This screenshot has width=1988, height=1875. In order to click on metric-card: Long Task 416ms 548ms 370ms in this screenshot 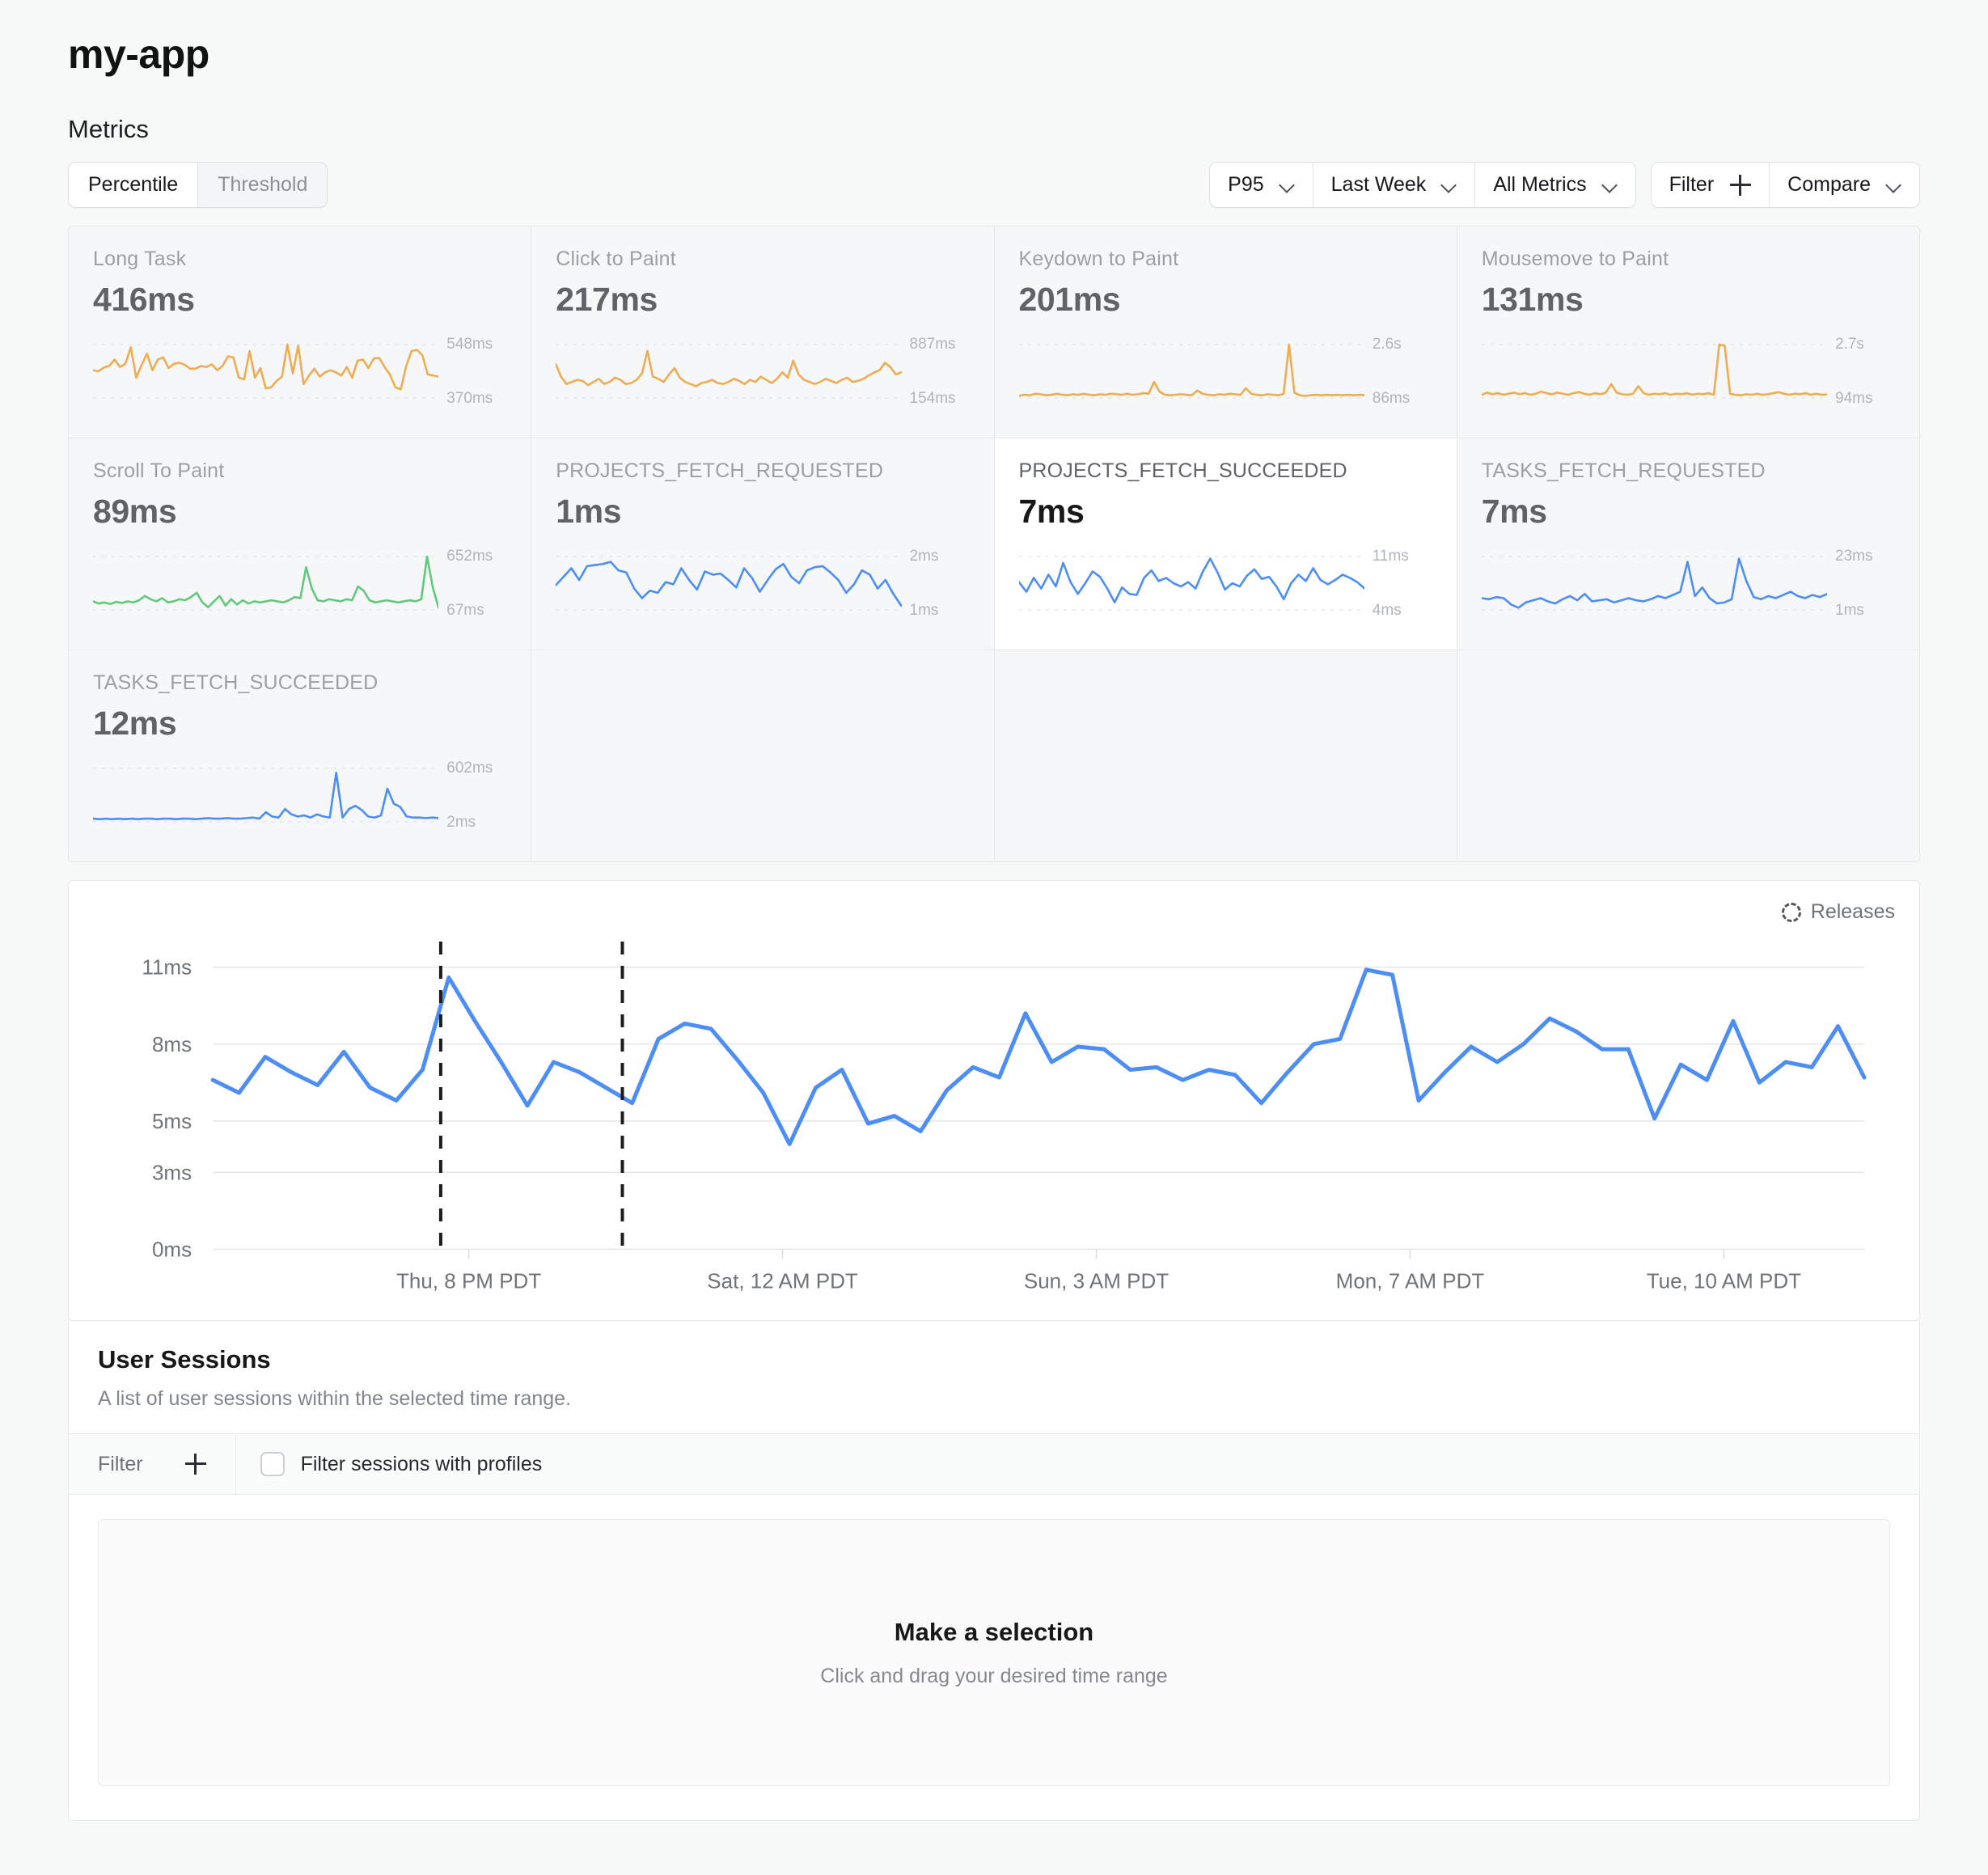, I will do `click(300, 332)`.